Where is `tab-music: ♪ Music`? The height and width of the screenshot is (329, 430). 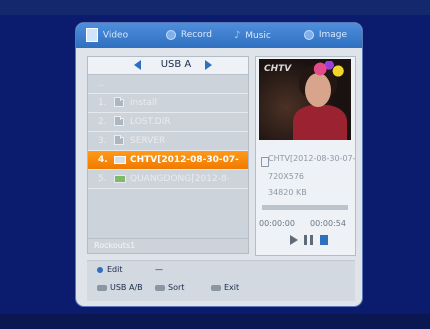
tab-music: ♪ Music is located at coordinates (252, 35).